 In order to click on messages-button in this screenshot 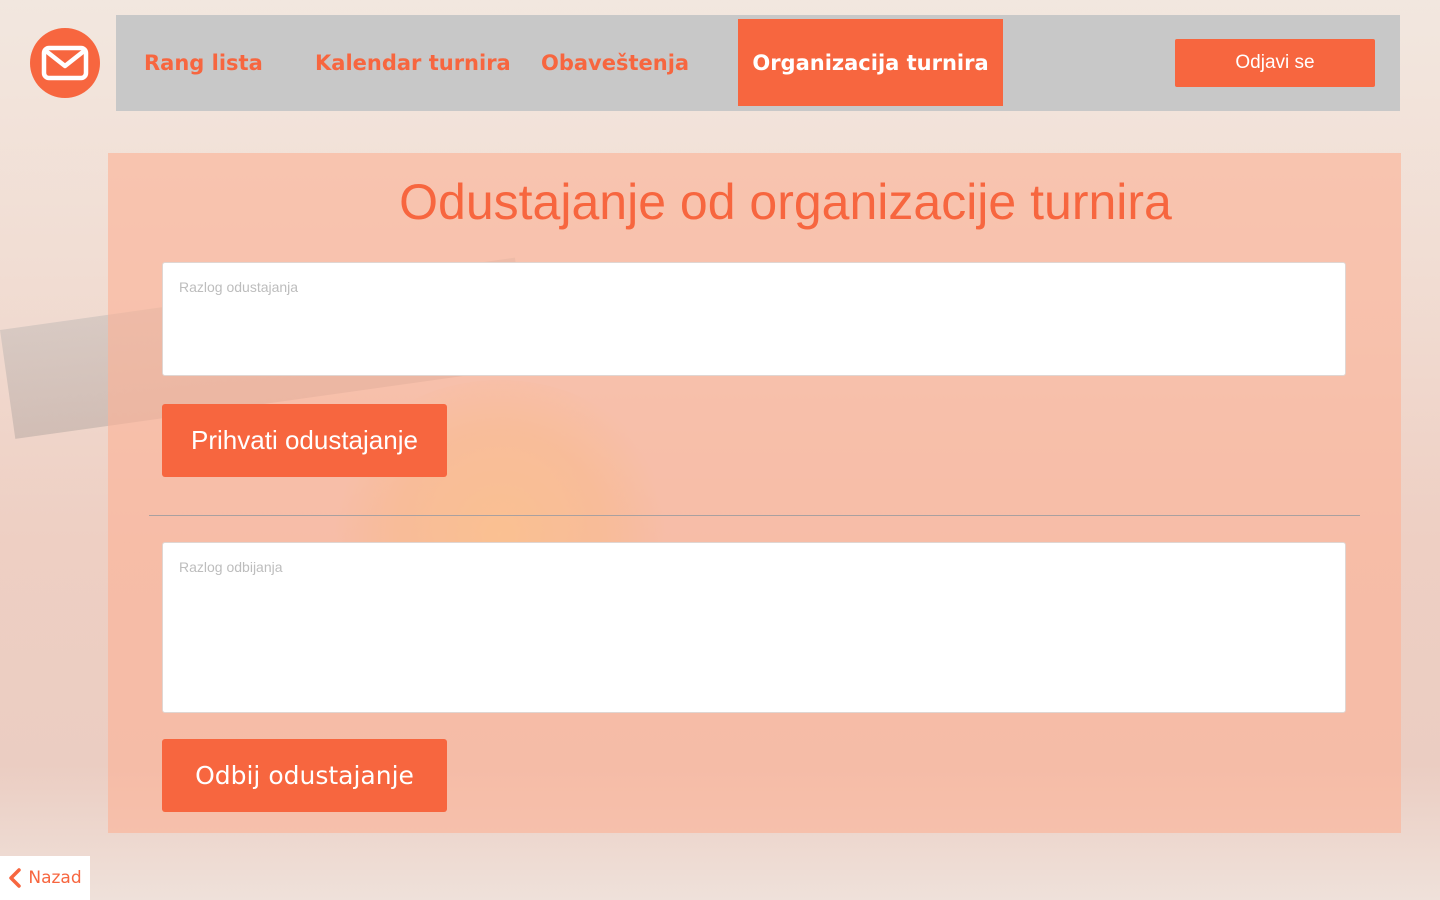, I will do `click(65, 63)`.